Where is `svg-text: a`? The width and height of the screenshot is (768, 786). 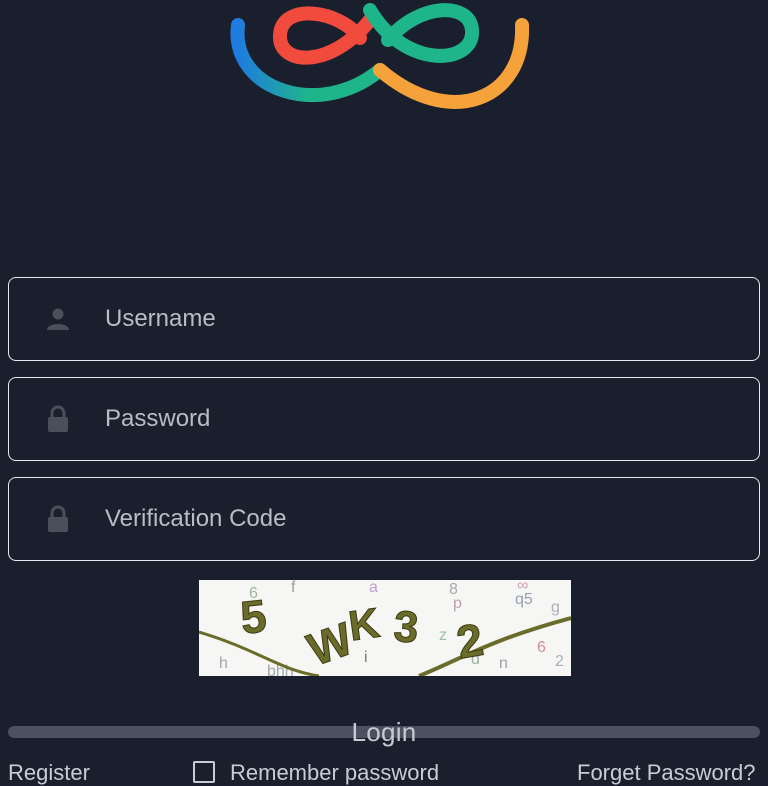
svg-text: a is located at coordinates (373, 588).